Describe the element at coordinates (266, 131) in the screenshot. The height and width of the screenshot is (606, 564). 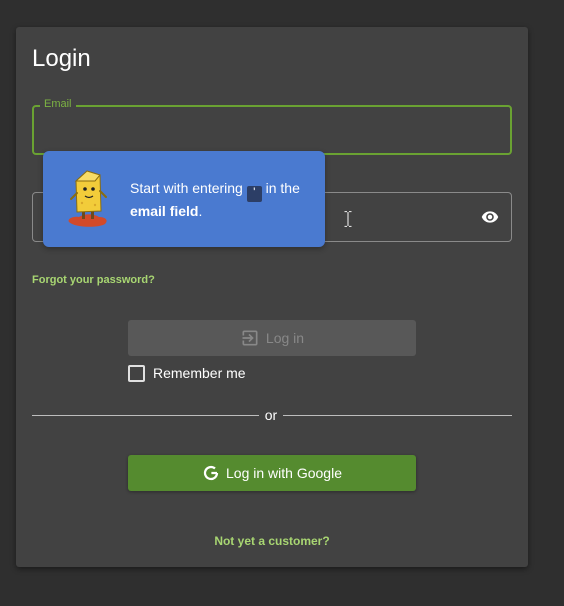
I see `email-input` at that location.